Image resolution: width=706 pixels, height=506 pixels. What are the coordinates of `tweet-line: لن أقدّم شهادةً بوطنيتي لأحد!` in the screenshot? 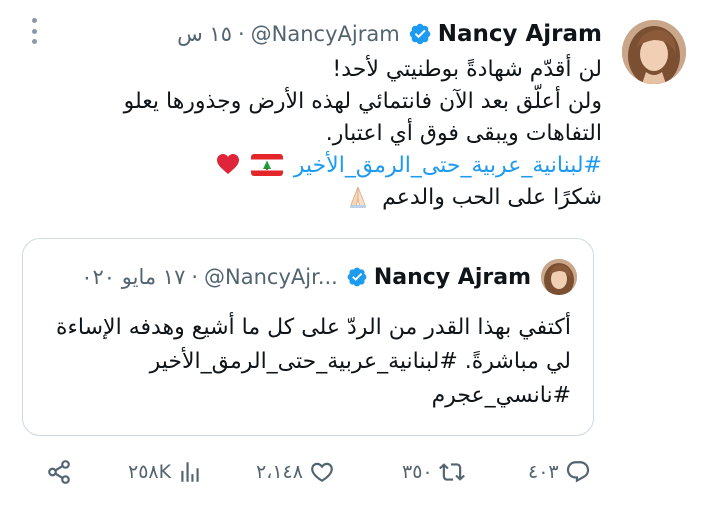 It's located at (467, 69).